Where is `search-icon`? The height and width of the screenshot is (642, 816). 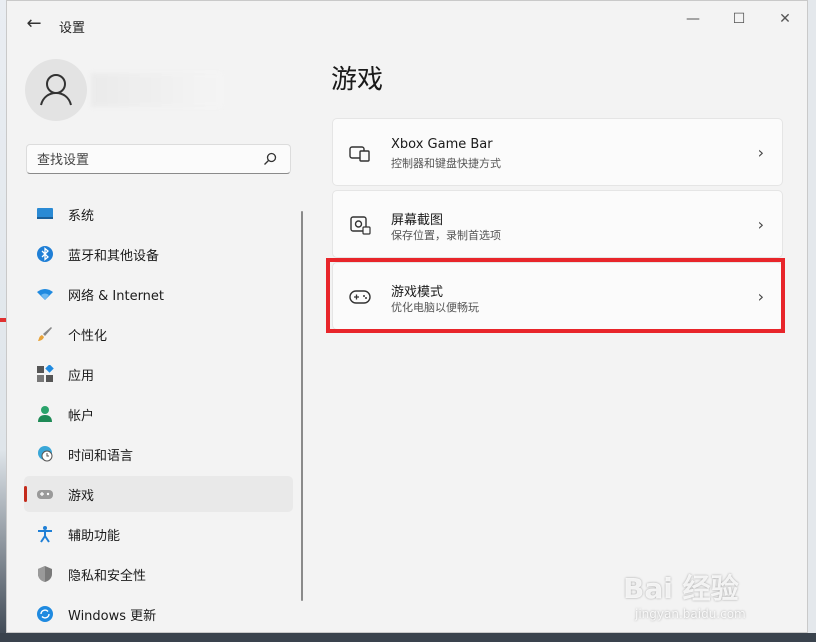 search-icon is located at coordinates (270, 159).